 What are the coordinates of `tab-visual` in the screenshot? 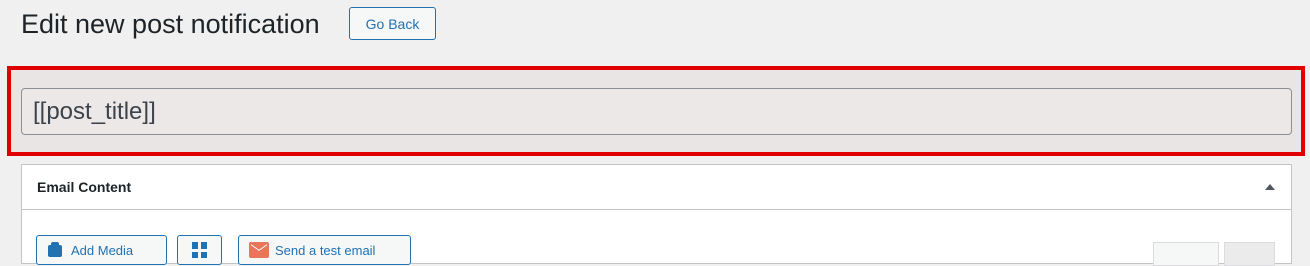 It's located at (1186, 254).